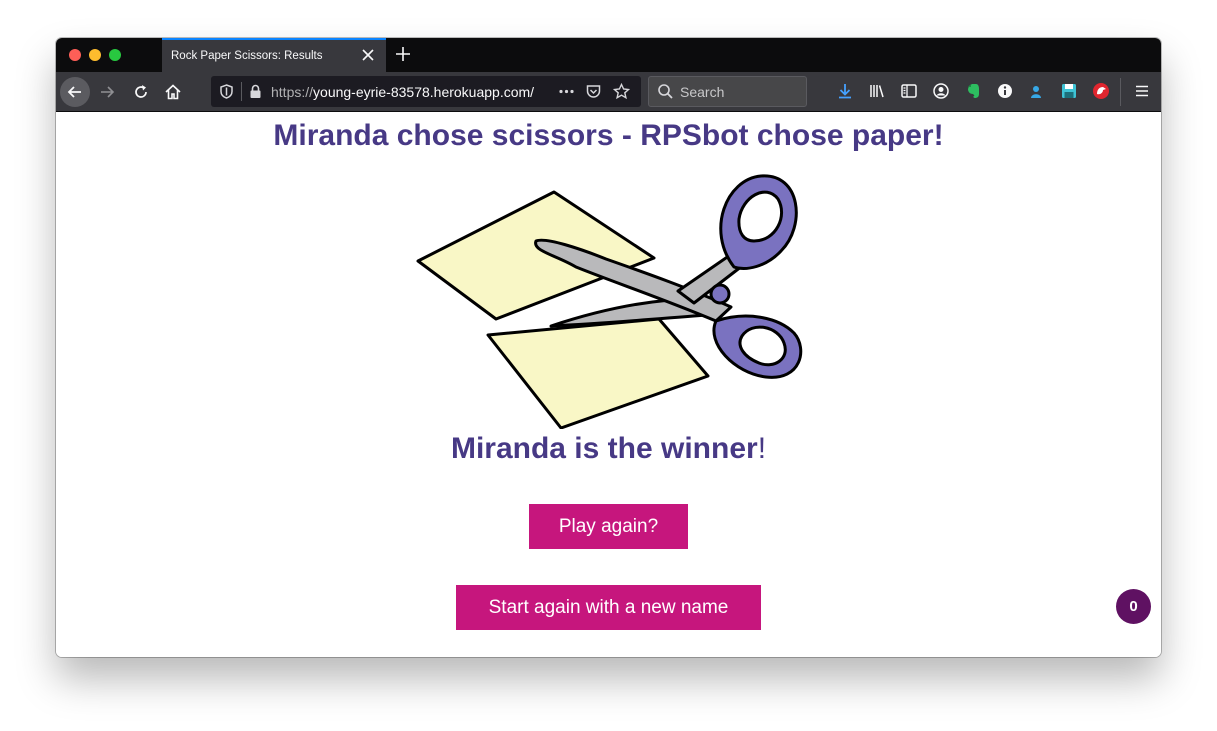  I want to click on save-button, so click(1069, 91).